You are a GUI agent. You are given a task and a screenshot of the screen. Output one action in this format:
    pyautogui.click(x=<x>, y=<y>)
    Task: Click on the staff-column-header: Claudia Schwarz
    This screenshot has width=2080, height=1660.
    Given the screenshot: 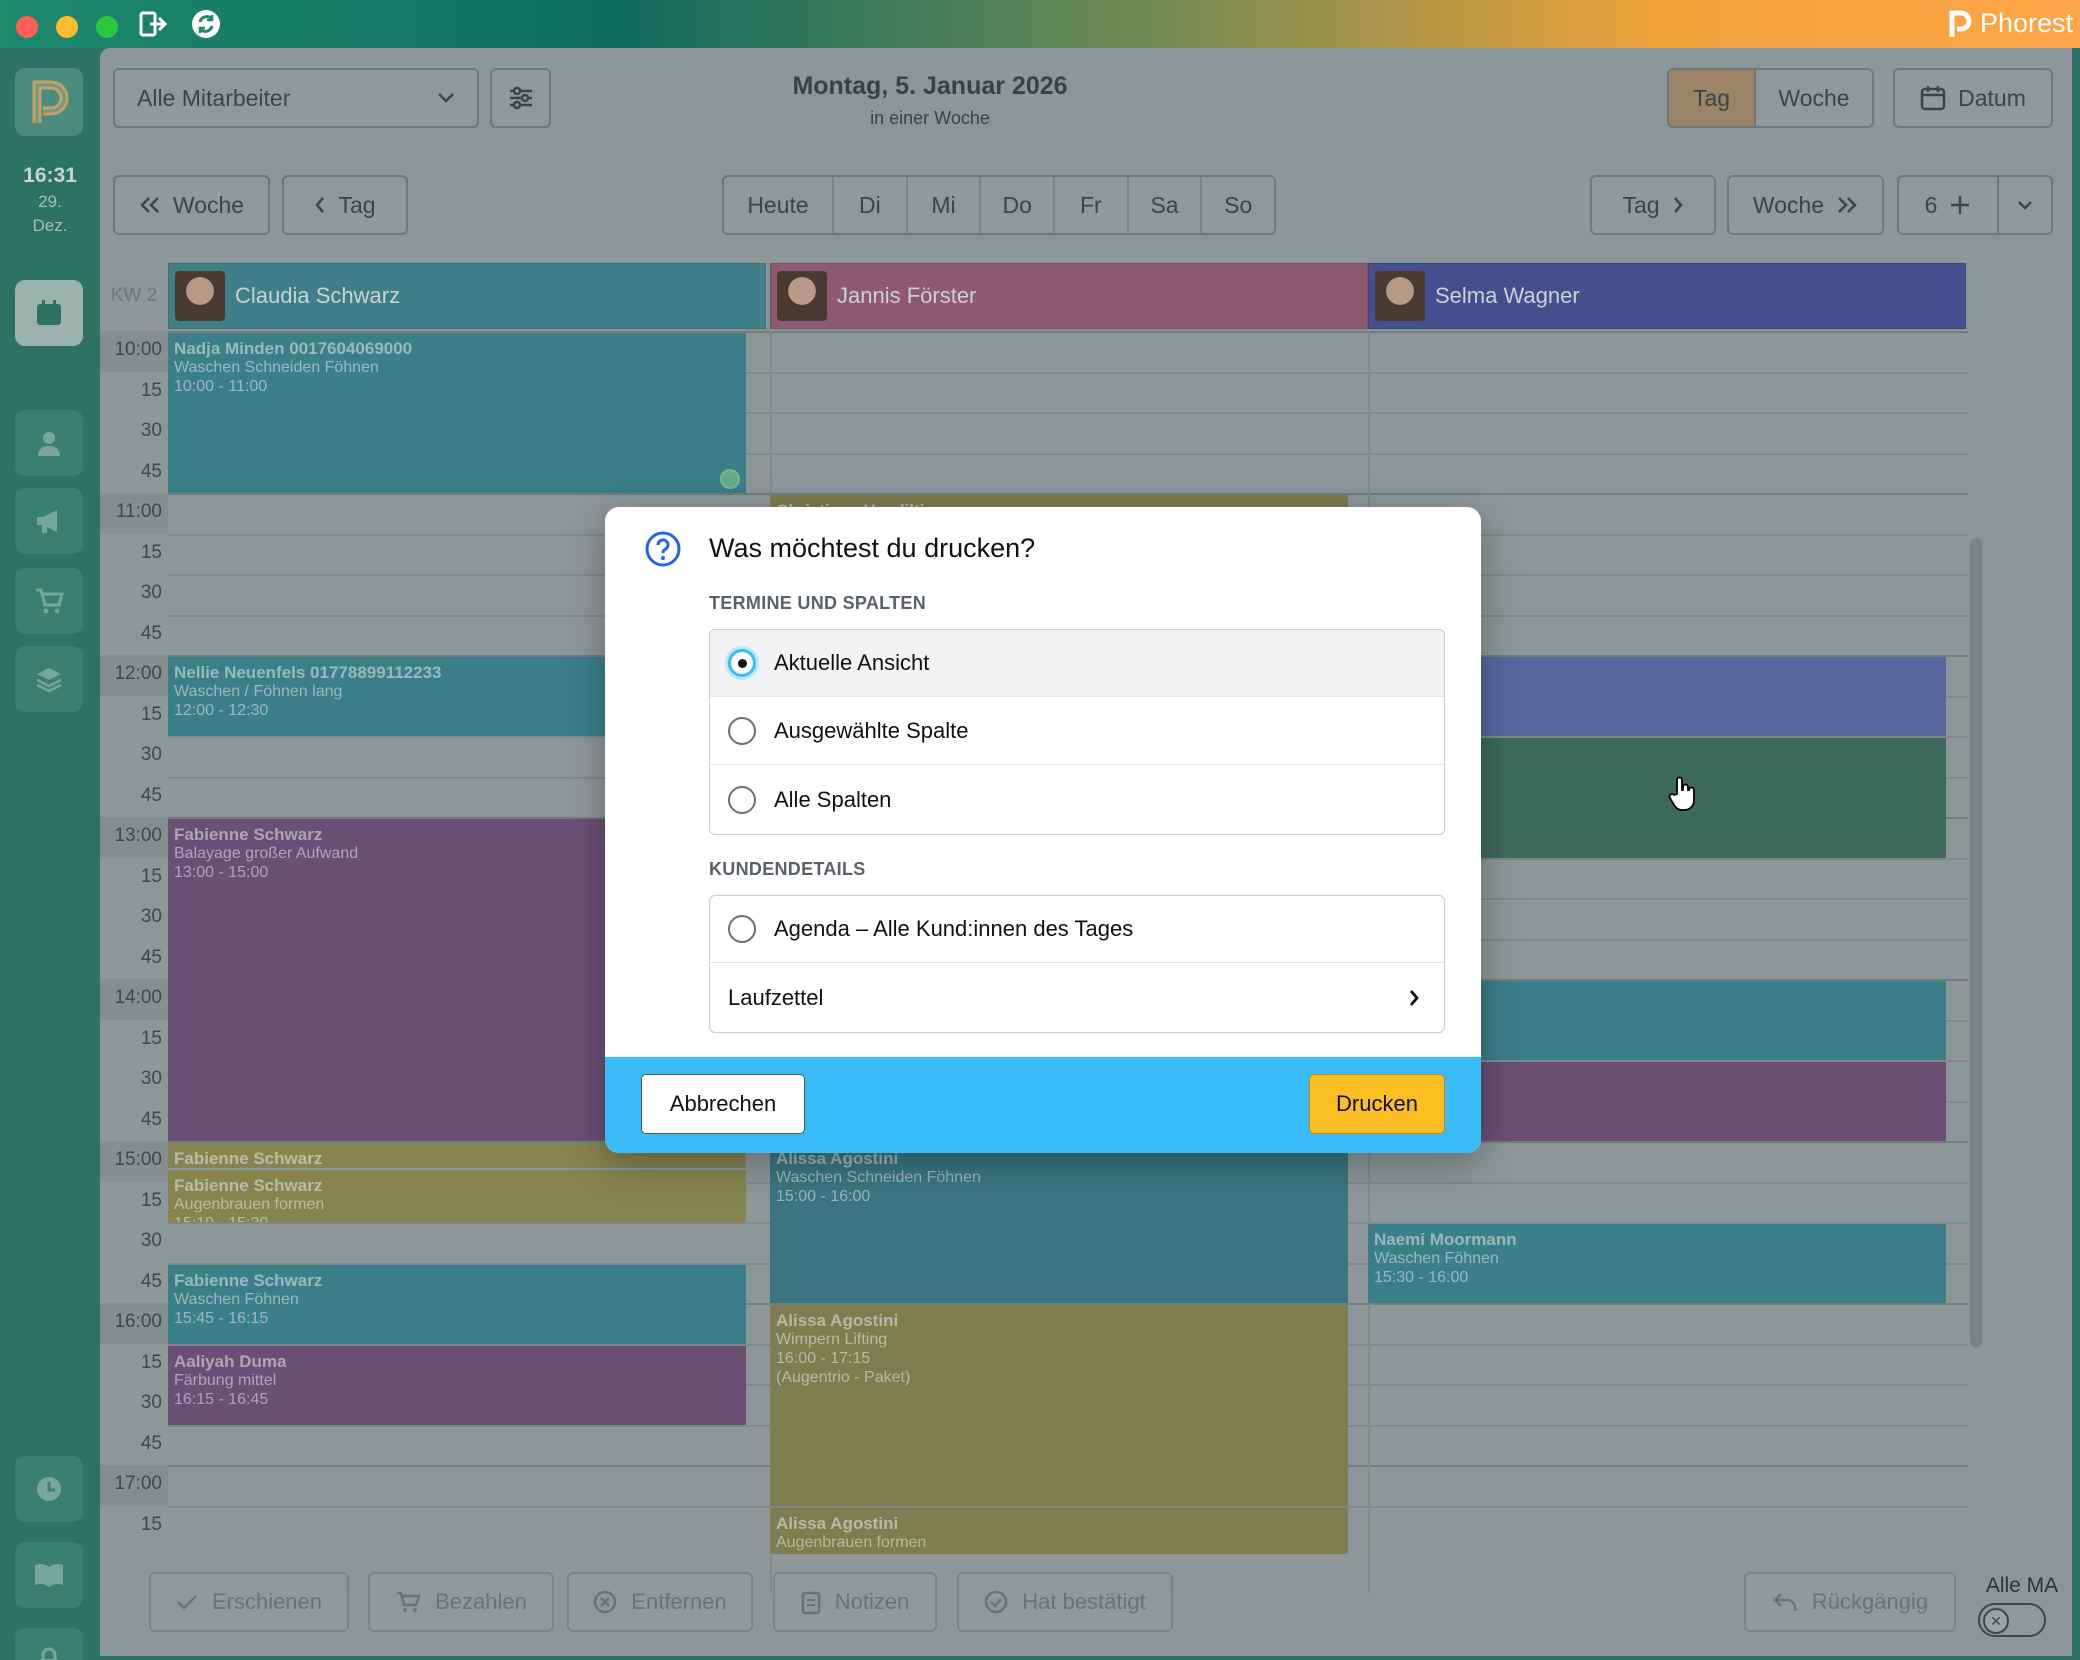 What is the action you would take?
    pyautogui.click(x=467, y=296)
    